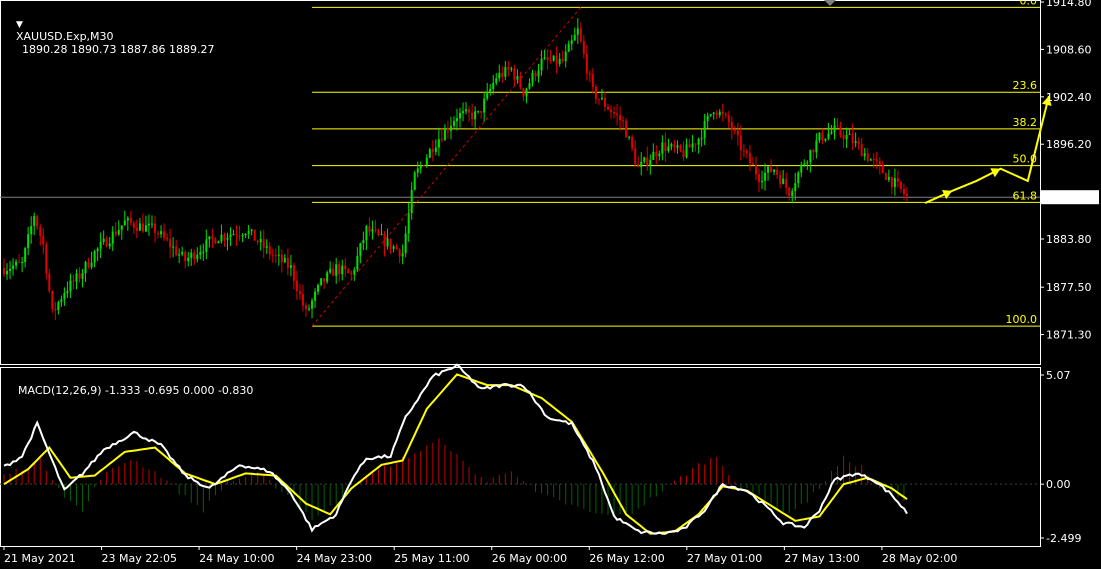 This screenshot has width=1101, height=569. I want to click on time-axis-label: 23 May 22:05, so click(139, 558).